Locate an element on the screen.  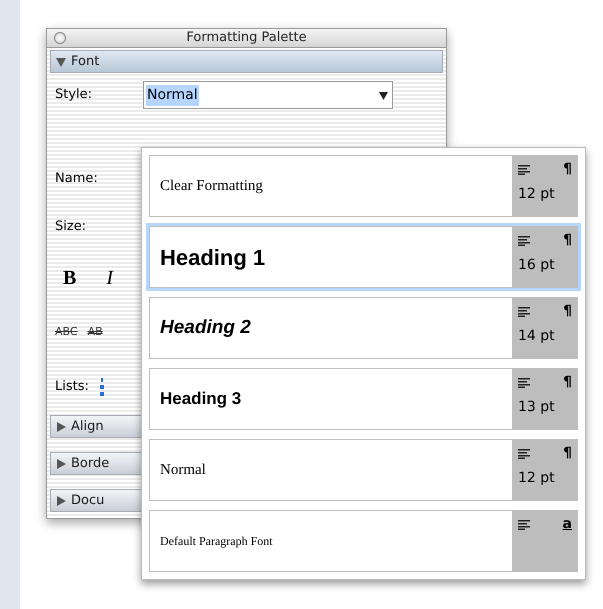
style-name: Heading 3 is located at coordinates (201, 399).